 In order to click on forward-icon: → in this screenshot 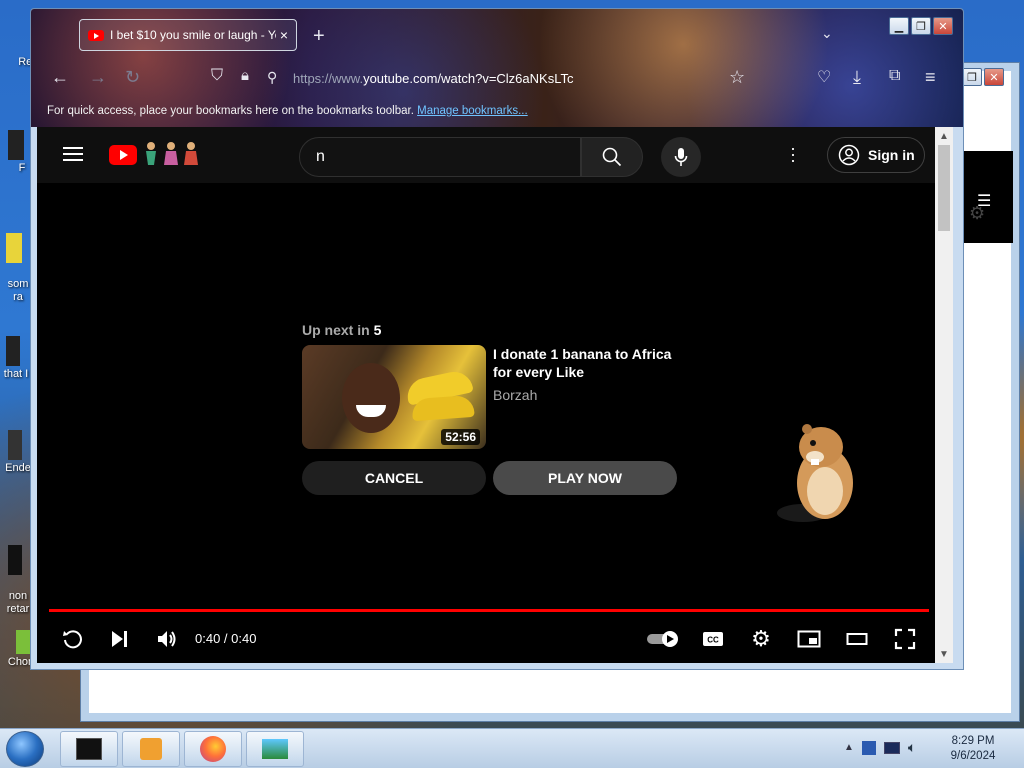, I will do `click(98, 77)`.